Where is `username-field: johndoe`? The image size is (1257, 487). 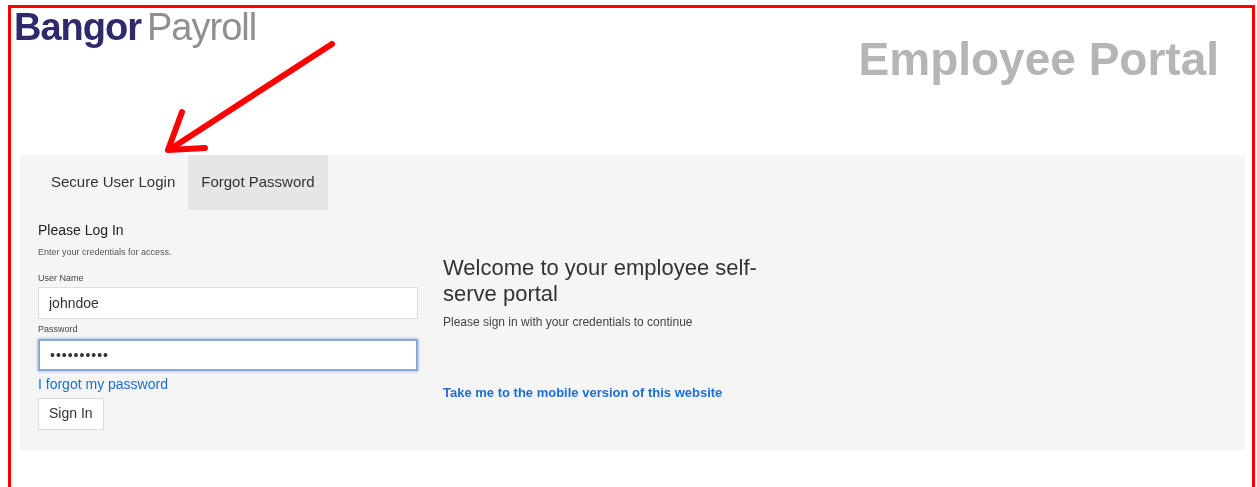 username-field: johndoe is located at coordinates (228, 303).